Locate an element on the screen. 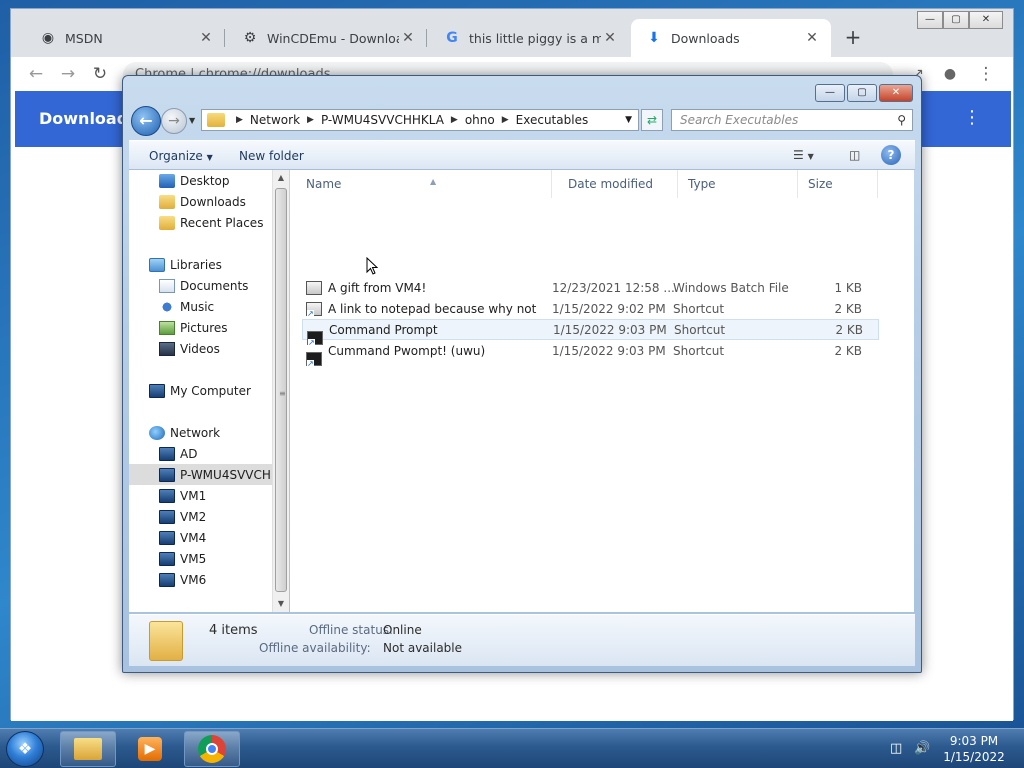 This screenshot has width=1024, height=768. new-folder-button: New folder is located at coordinates (271, 156).